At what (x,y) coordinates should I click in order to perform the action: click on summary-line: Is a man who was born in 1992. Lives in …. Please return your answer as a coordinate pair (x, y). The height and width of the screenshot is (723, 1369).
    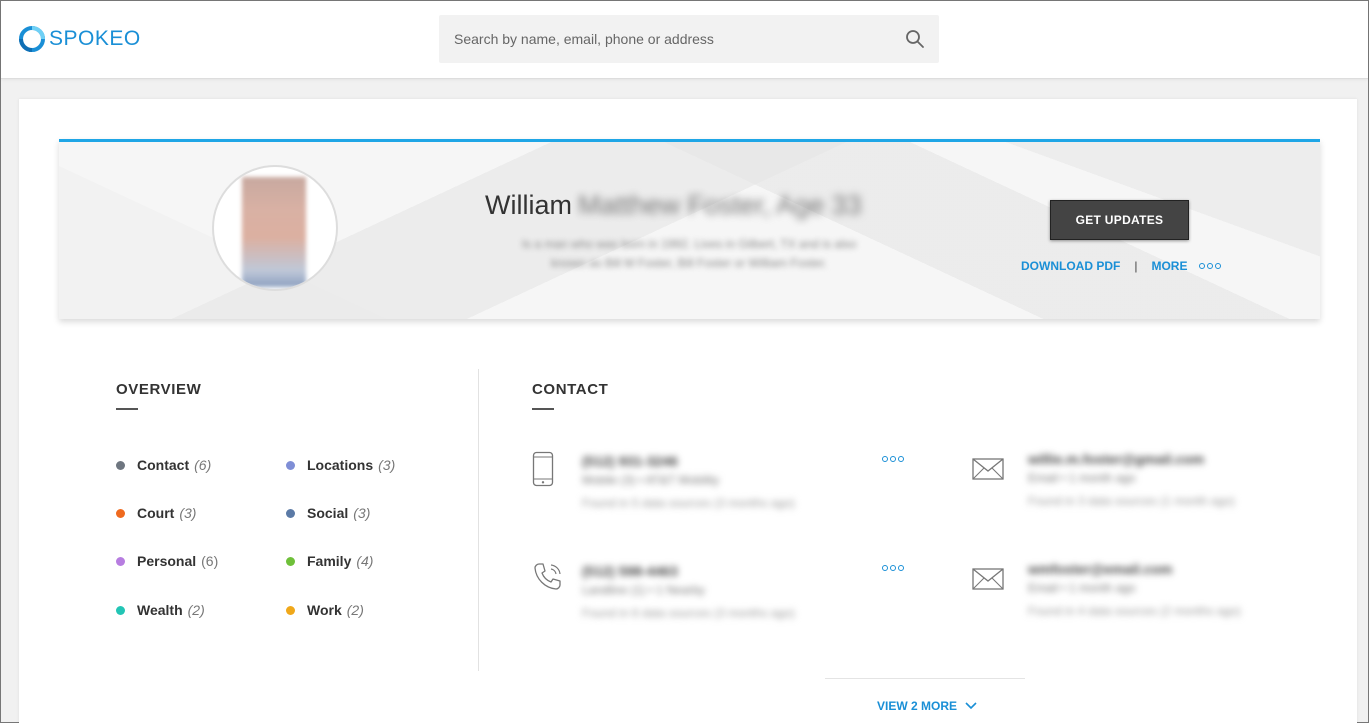
    Looking at the image, I should click on (689, 244).